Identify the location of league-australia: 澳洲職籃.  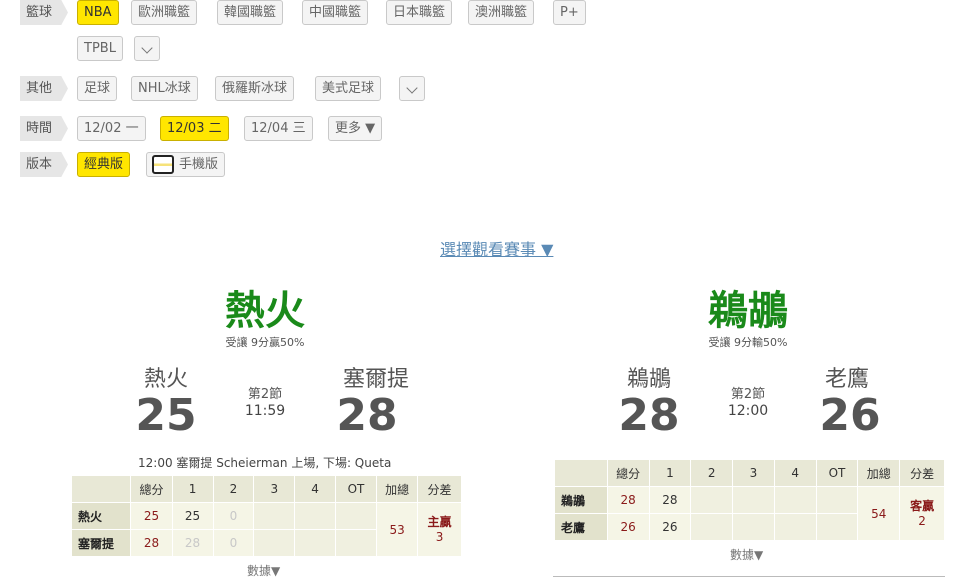
(501, 12).